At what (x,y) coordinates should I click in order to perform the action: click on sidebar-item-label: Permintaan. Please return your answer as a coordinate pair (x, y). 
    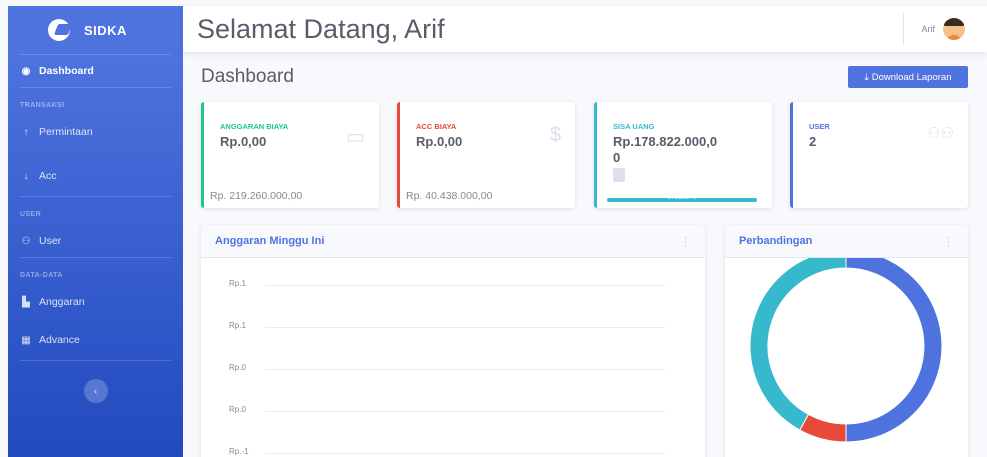
    Looking at the image, I should click on (66, 132).